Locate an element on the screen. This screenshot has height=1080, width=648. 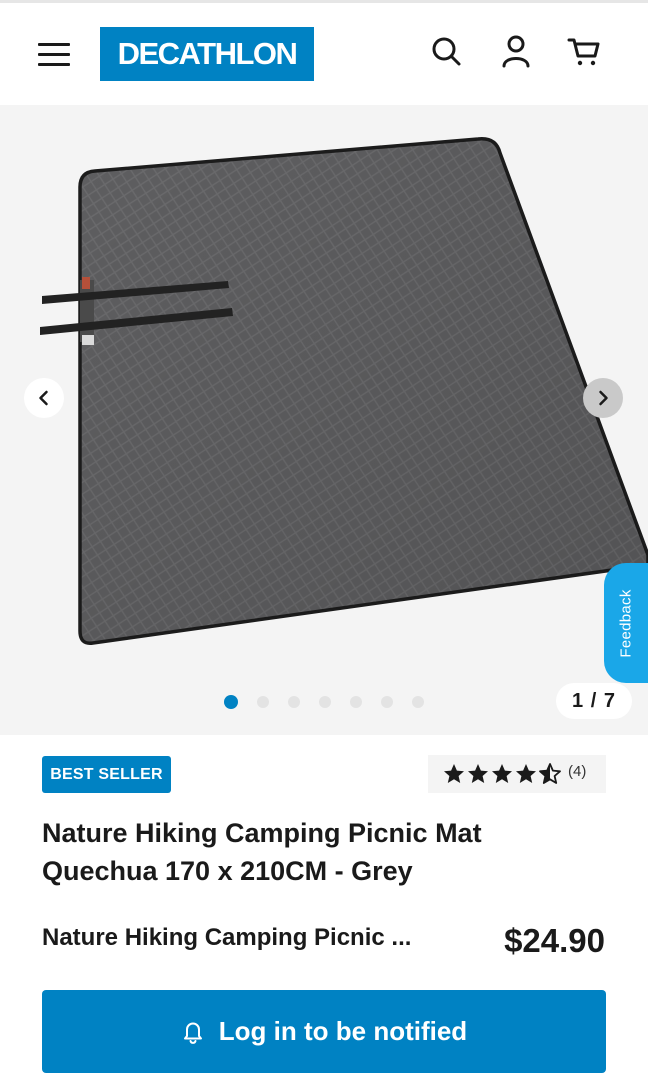
decathlon-logo: DECATHLON is located at coordinates (207, 54).